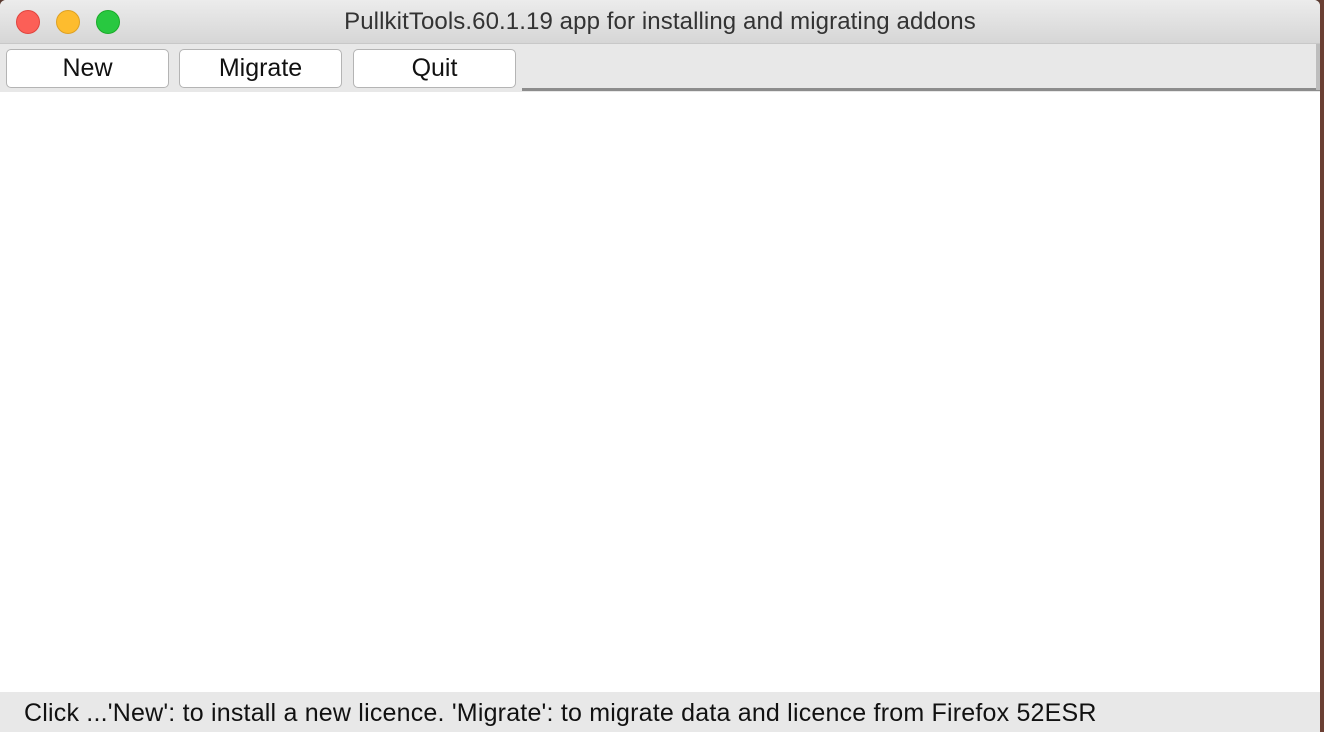 The height and width of the screenshot is (732, 1324). Describe the element at coordinates (921, 89) in the screenshot. I see `toolbar-divider` at that location.